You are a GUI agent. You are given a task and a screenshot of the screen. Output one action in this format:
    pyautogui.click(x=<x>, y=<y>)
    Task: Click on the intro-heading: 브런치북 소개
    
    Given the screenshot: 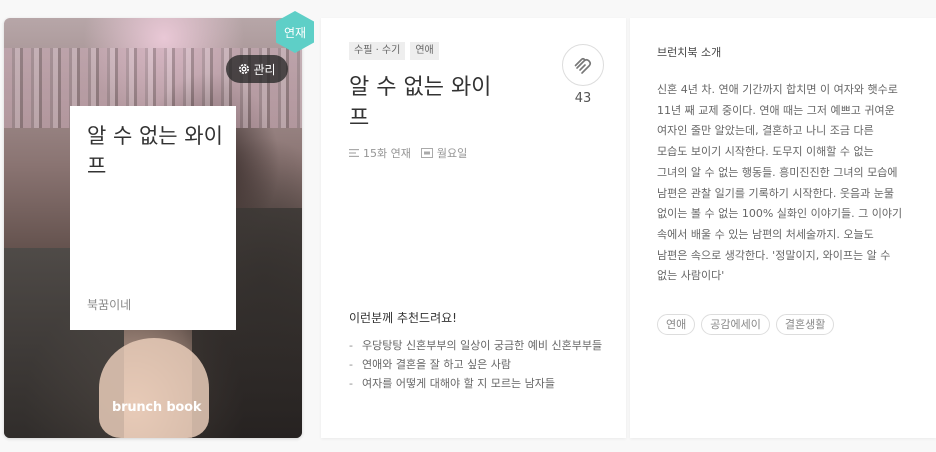 What is the action you would take?
    pyautogui.click(x=689, y=52)
    